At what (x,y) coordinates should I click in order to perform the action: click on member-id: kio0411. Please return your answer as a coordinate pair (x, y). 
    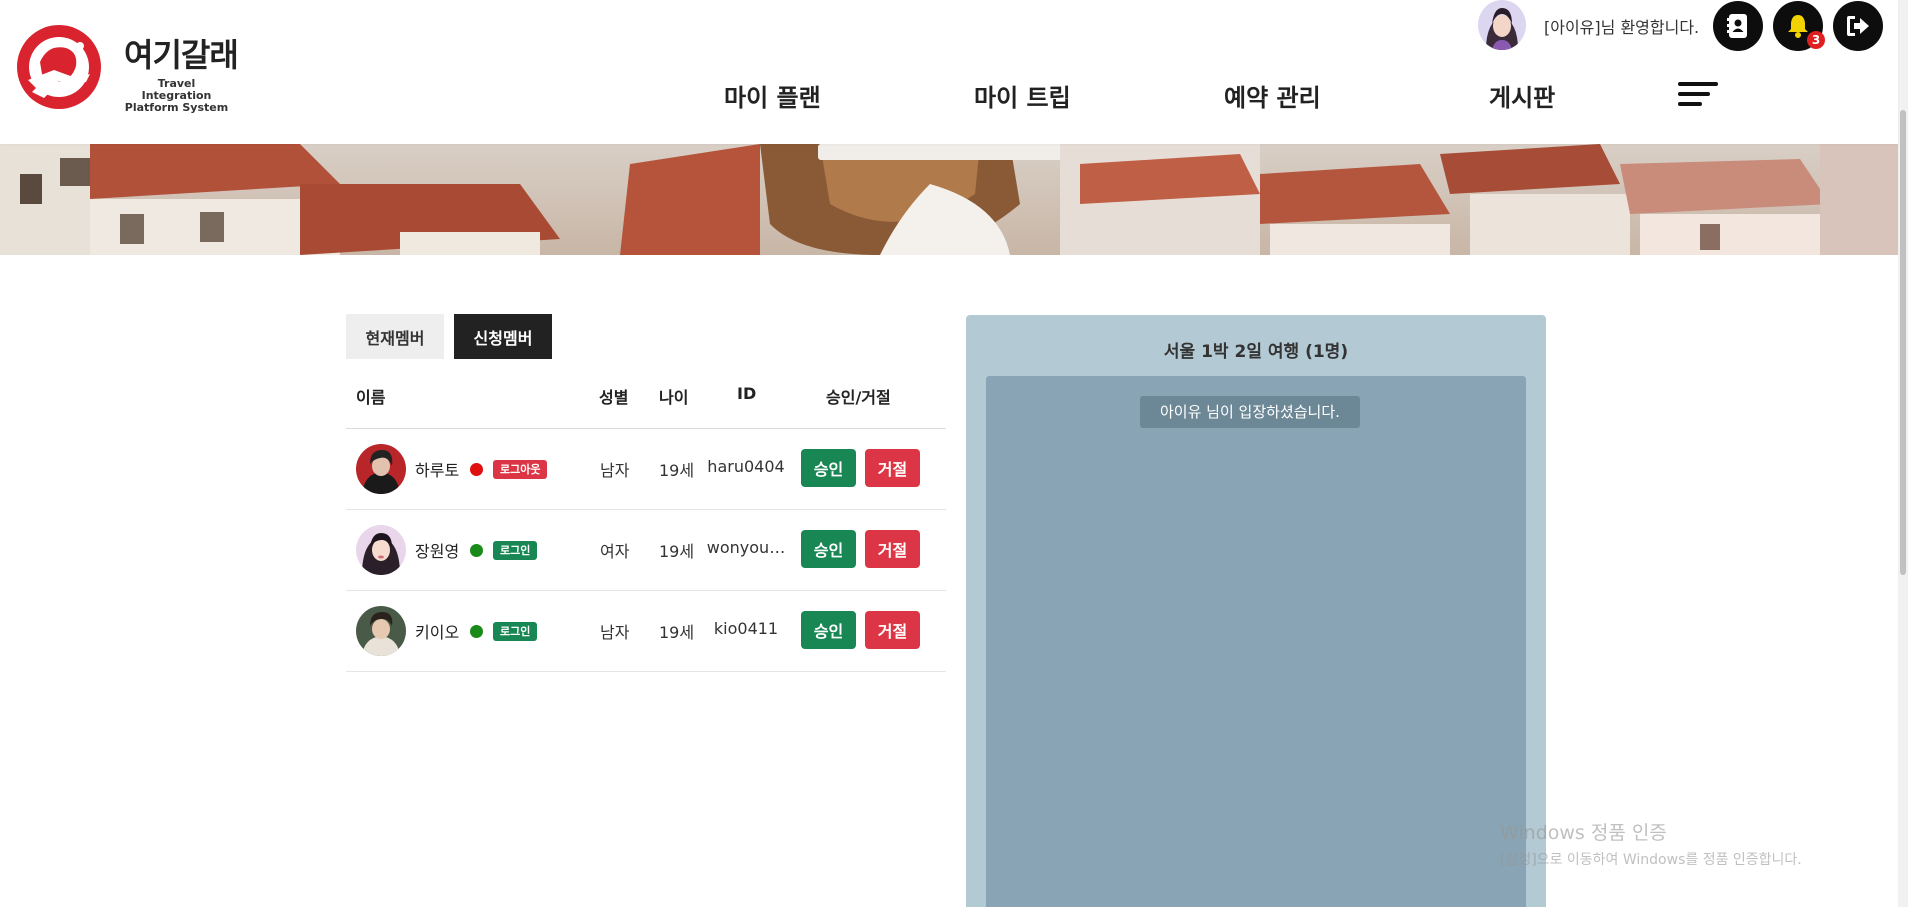
    Looking at the image, I should click on (746, 628).